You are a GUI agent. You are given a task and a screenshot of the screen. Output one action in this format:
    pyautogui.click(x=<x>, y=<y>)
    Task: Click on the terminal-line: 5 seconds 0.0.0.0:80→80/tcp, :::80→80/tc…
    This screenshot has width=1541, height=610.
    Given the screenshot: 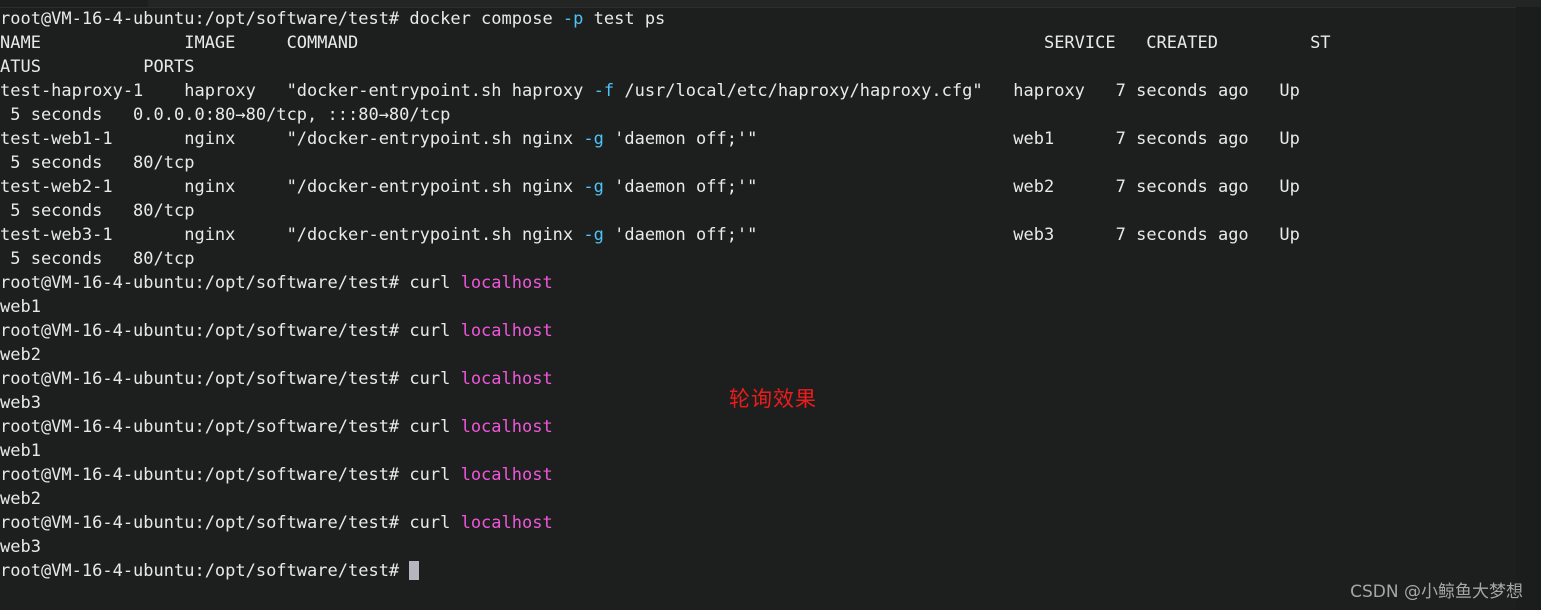 What is the action you would take?
    pyautogui.click(x=758, y=115)
    